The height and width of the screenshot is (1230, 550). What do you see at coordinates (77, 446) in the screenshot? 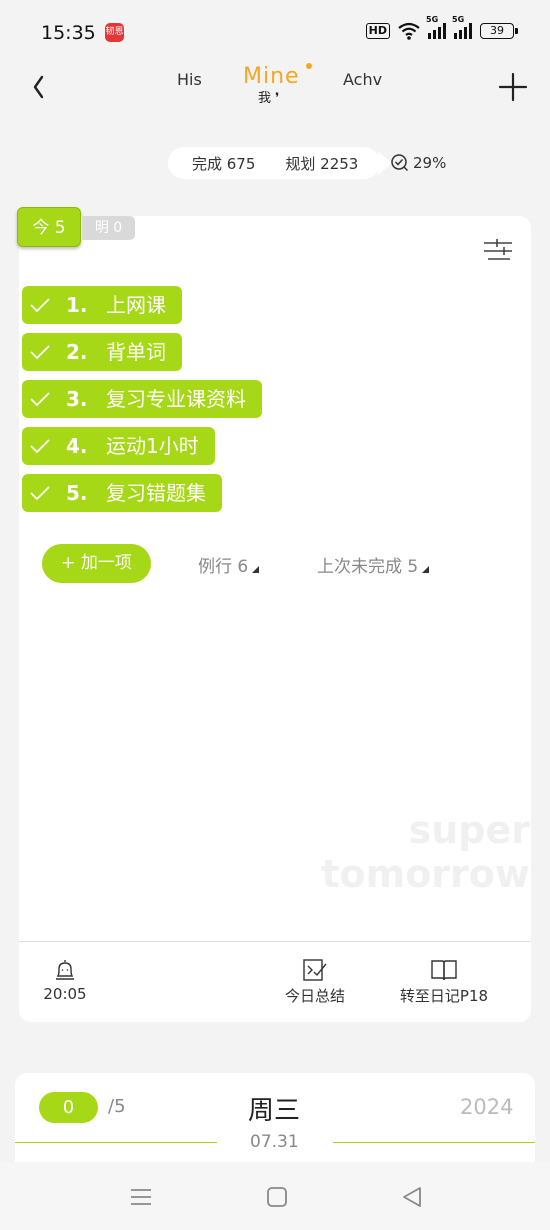
I see `task-number: 4.` at bounding box center [77, 446].